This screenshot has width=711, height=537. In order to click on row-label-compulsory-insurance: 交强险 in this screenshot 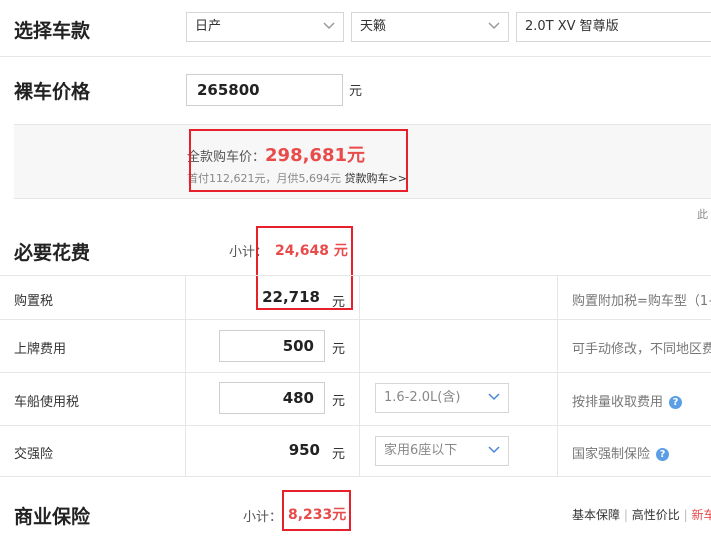, I will do `click(34, 454)`.